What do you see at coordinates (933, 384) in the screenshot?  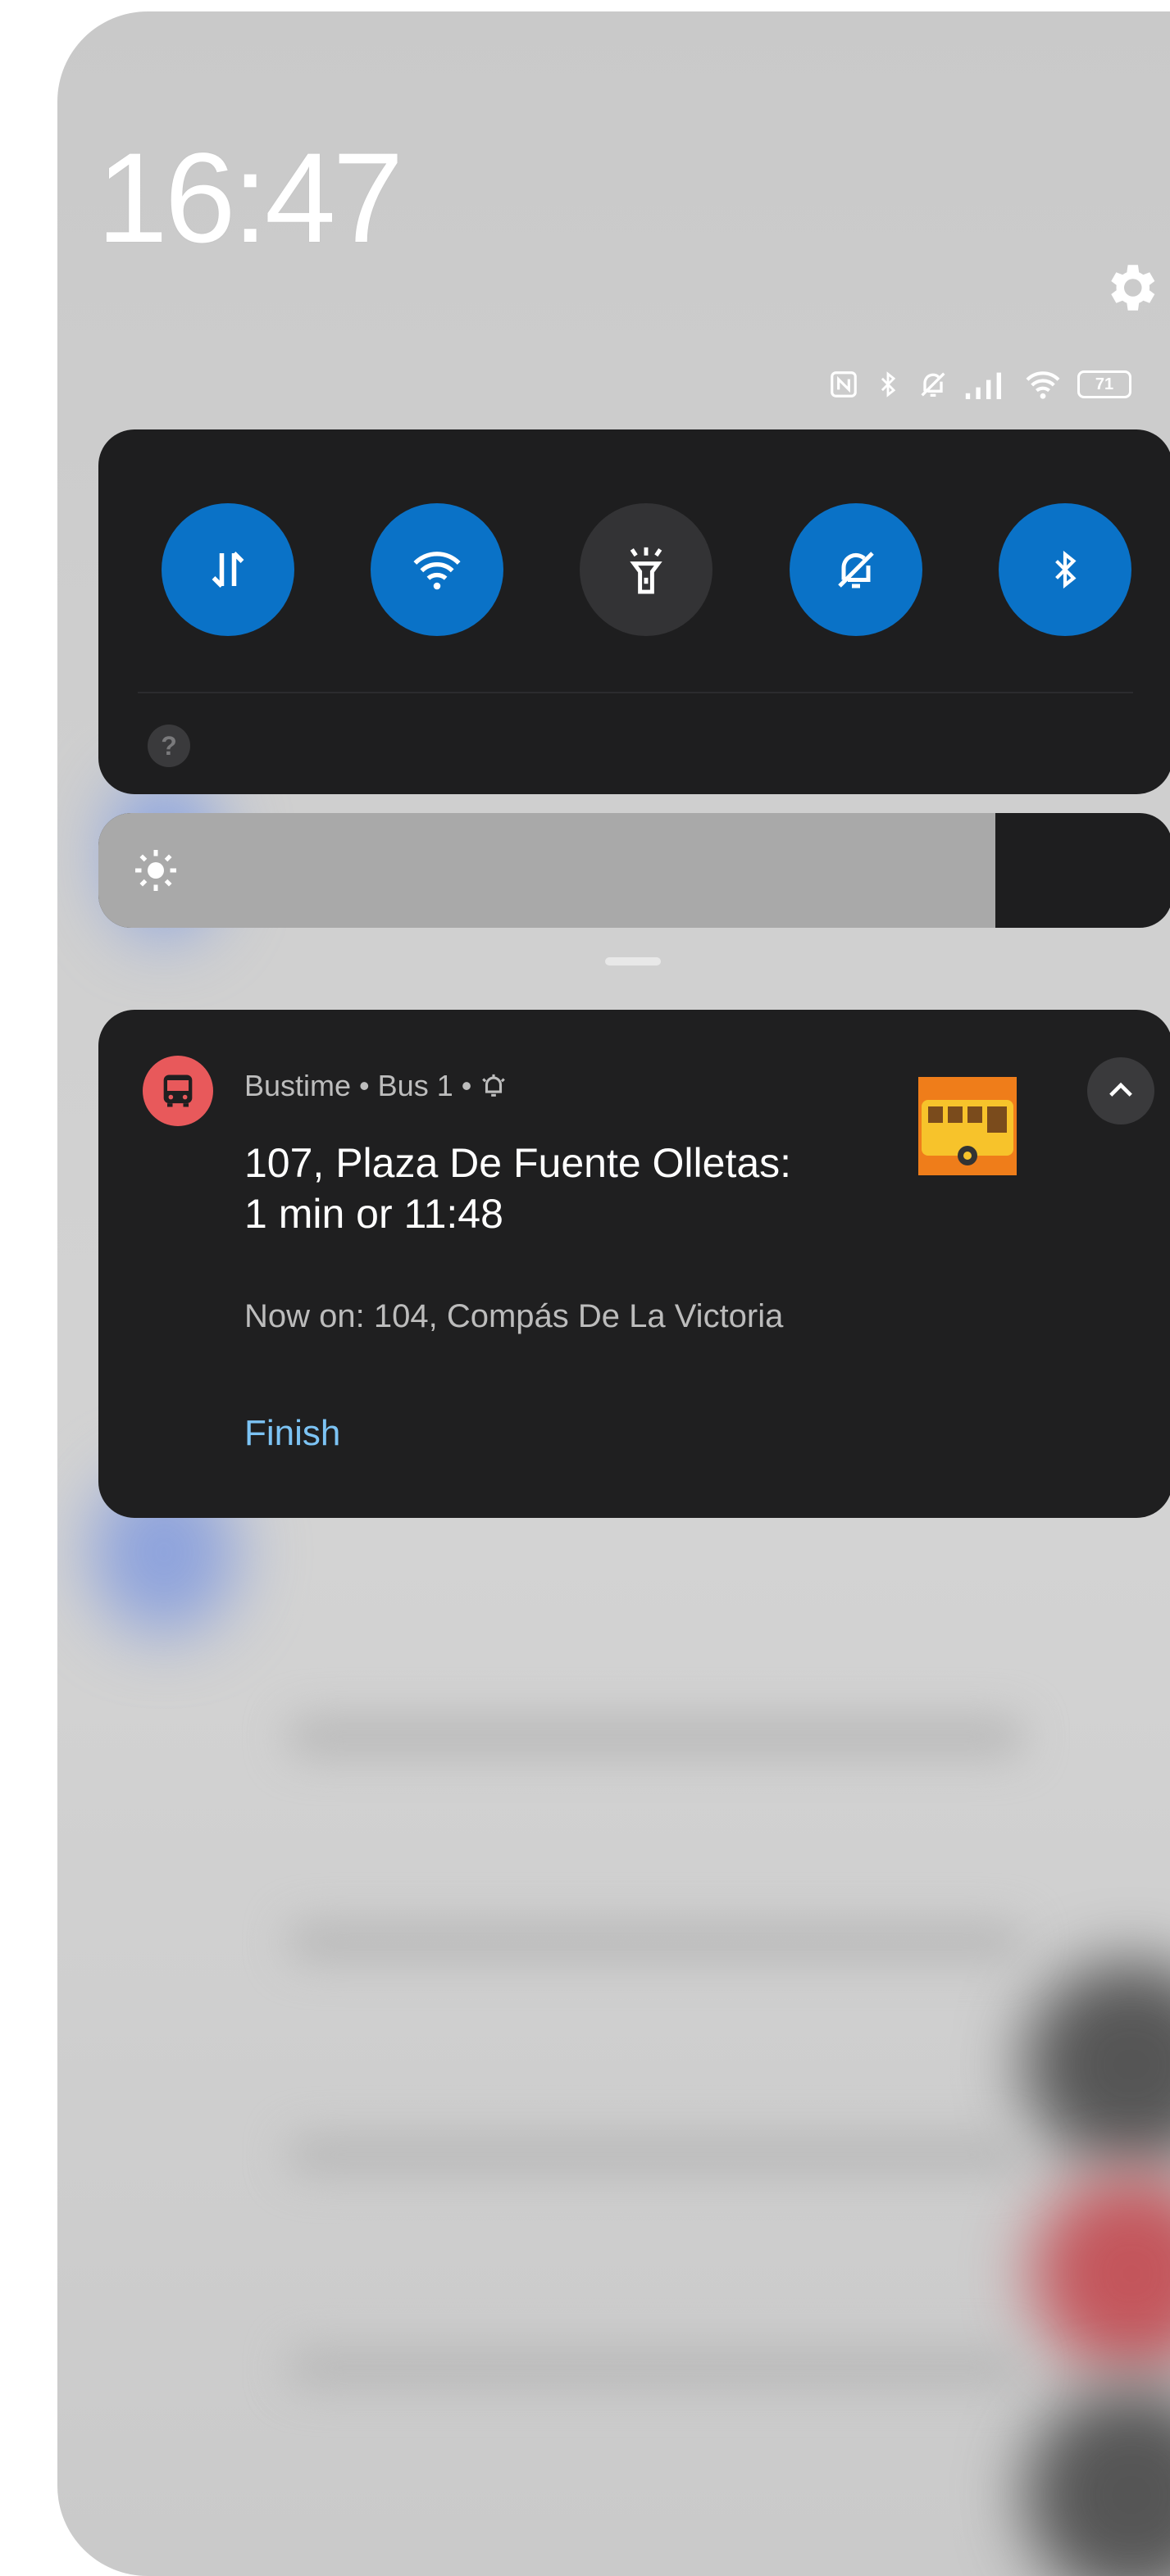 I see `bell-off-status-icon` at bounding box center [933, 384].